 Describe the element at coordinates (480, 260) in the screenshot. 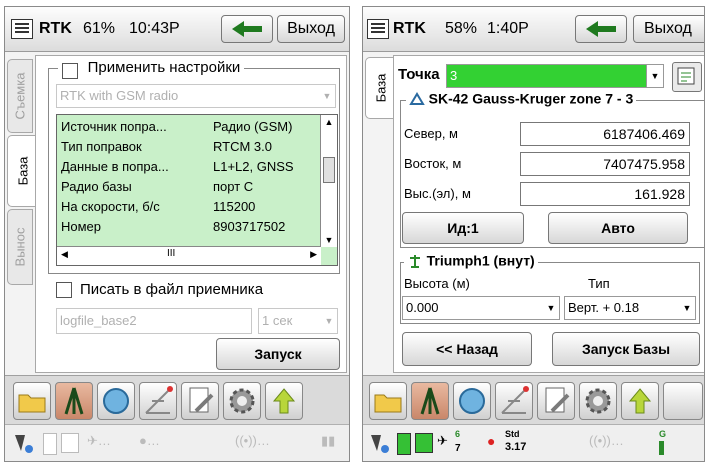

I see `antenna-title: Triumph1 (внут)` at that location.